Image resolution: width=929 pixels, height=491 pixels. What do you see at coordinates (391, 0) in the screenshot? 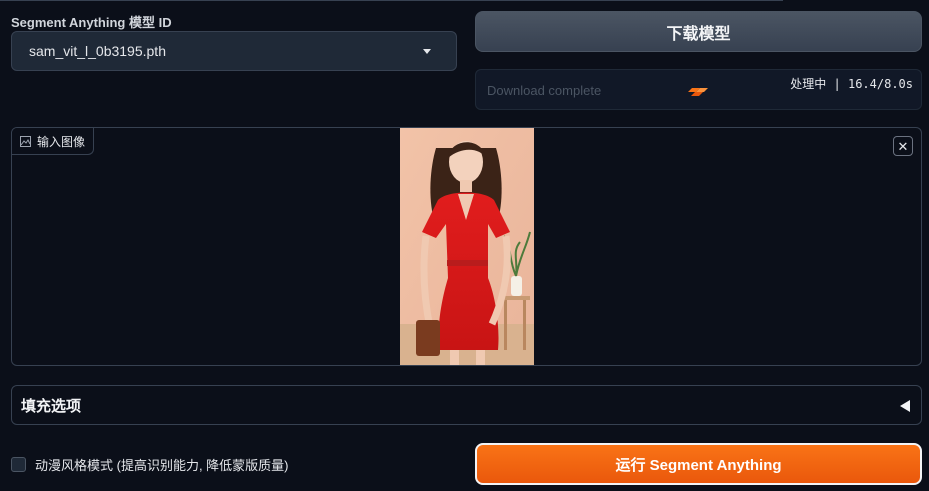
I see `divider` at bounding box center [391, 0].